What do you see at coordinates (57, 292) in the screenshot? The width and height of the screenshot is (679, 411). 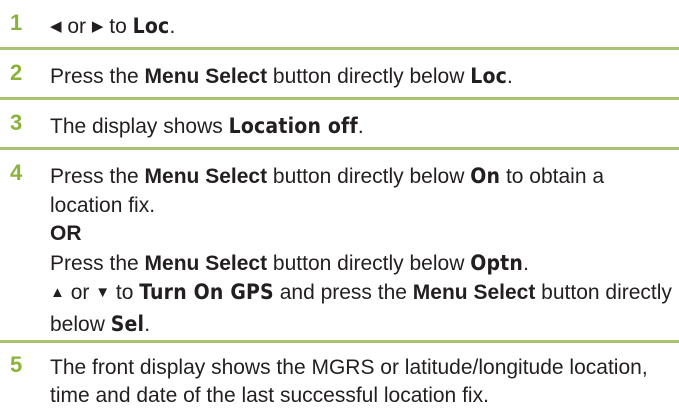 I see `up-arrow-icon: ▲` at bounding box center [57, 292].